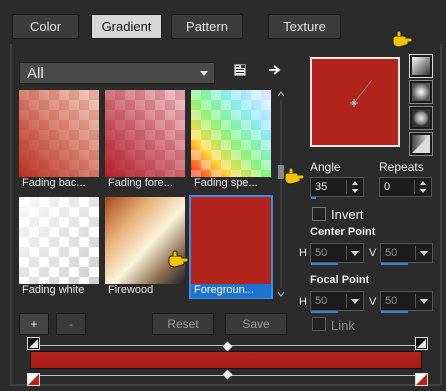  What do you see at coordinates (207, 26) in the screenshot?
I see `tab-pattern: Pattern` at bounding box center [207, 26].